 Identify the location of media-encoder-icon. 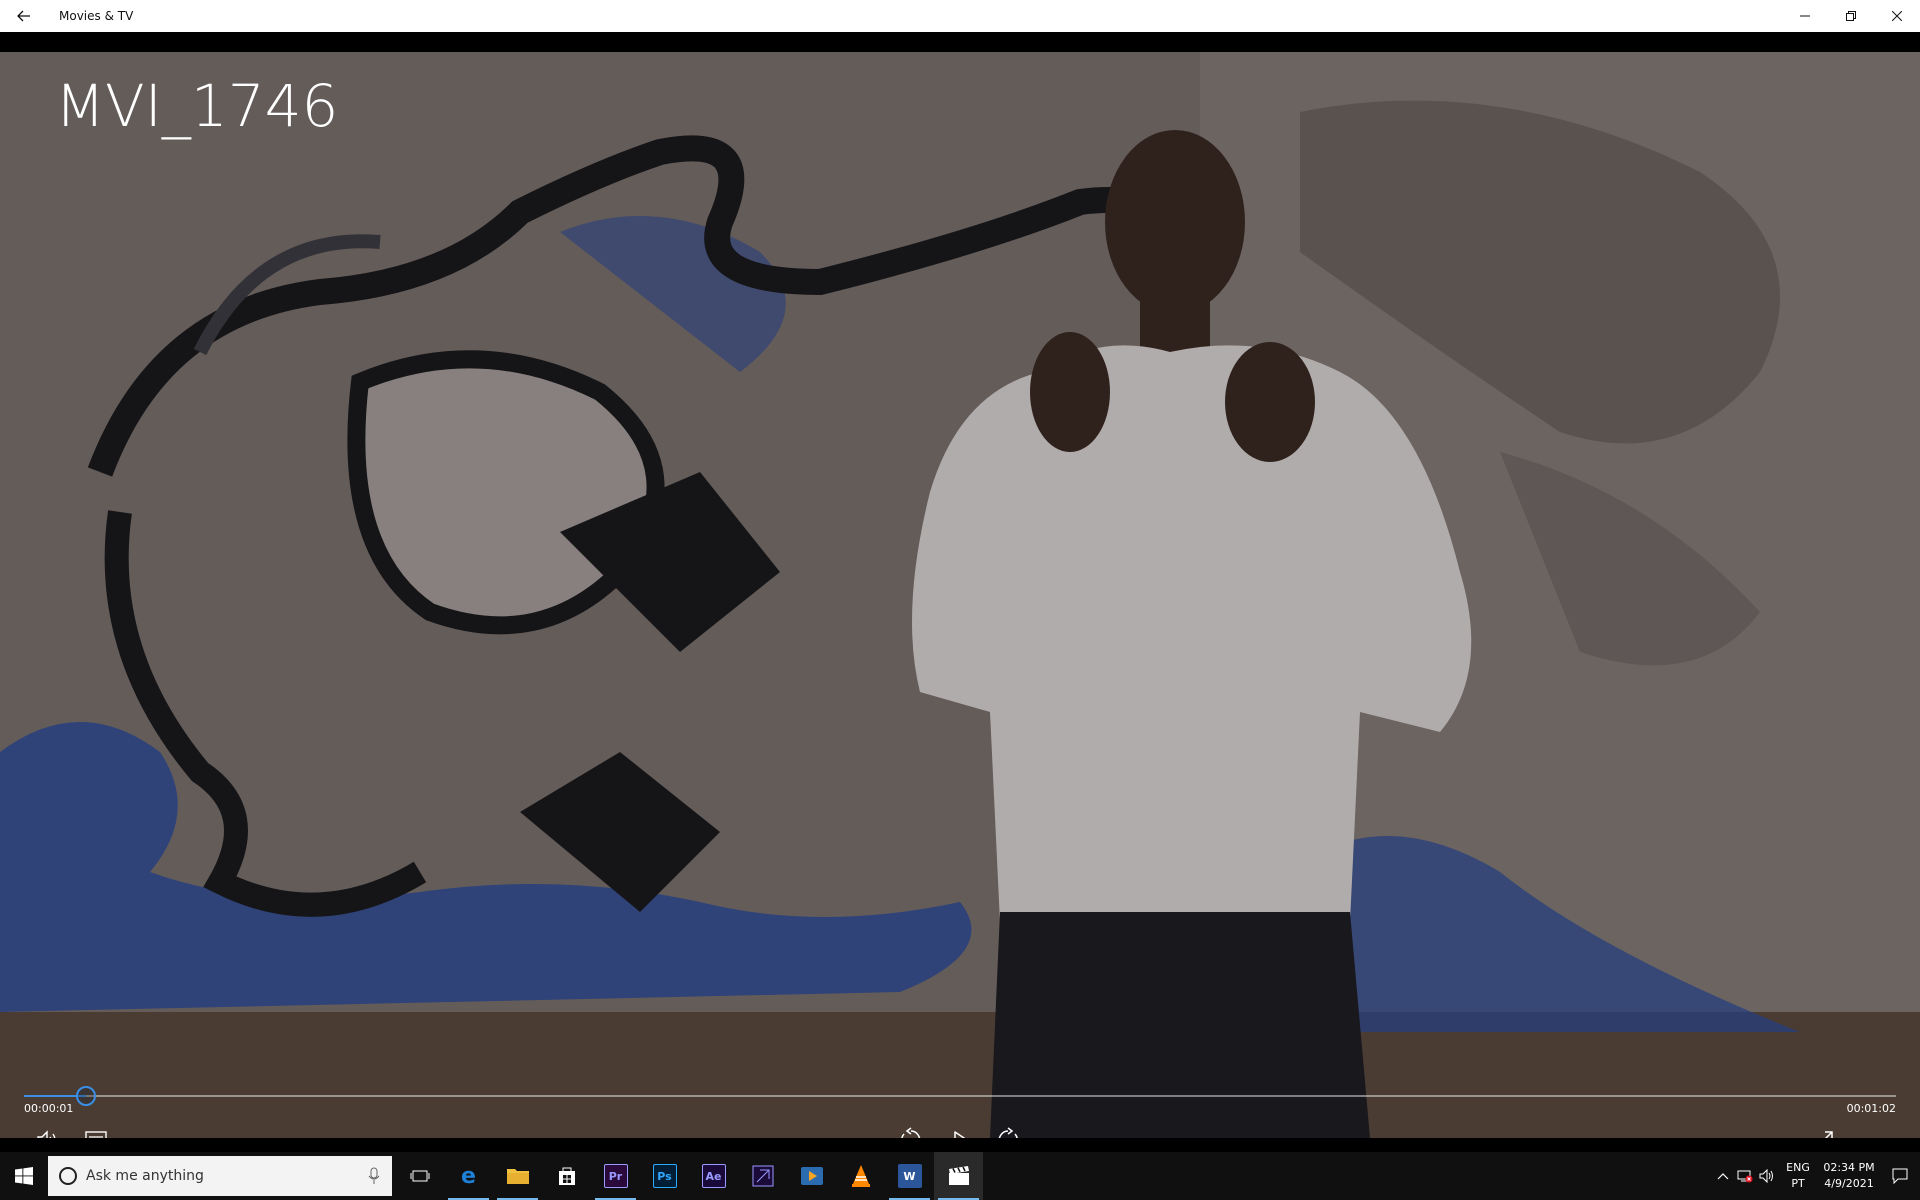
(762, 1176).